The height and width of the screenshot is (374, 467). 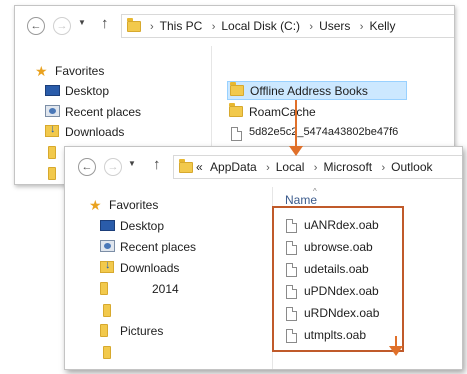 I want to click on nav-item-folder-2014: 2014, so click(x=175, y=289).